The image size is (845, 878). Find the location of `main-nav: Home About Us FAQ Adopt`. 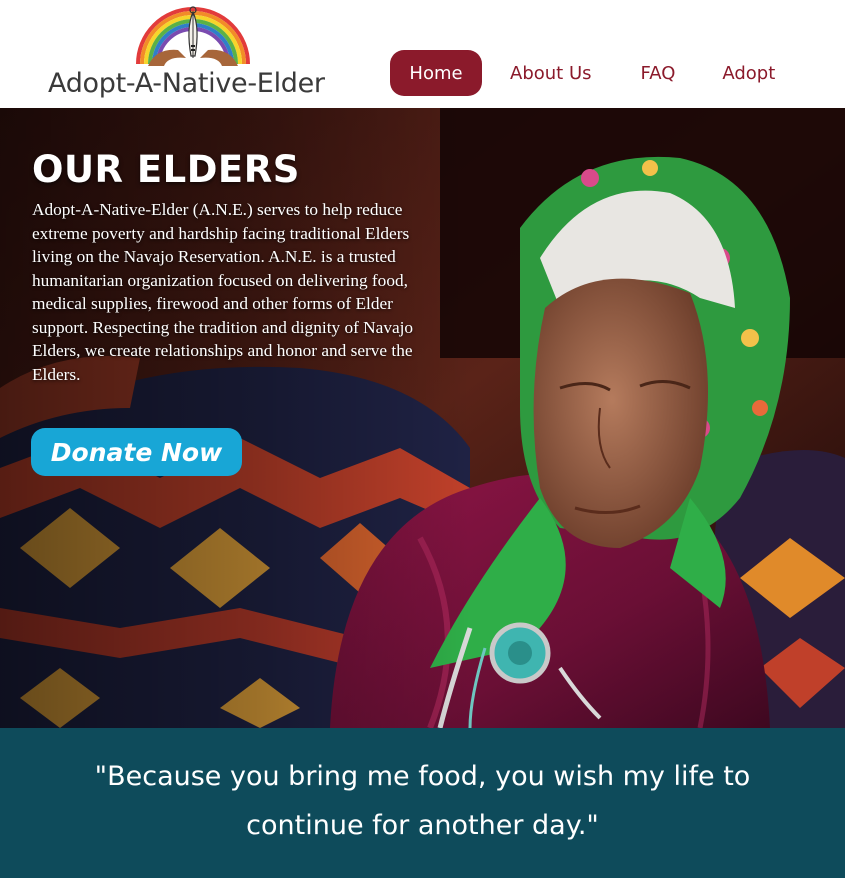

main-nav: Home About Us FAQ Adopt is located at coordinates (582, 73).